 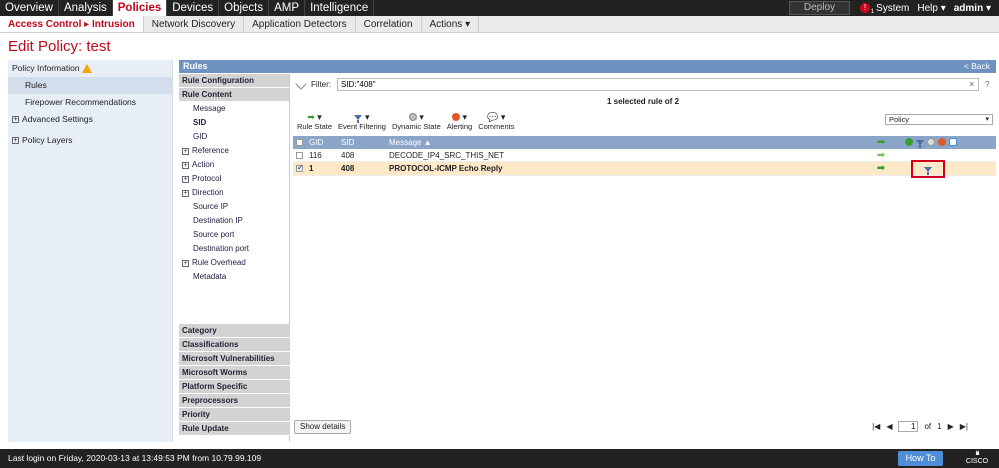 I want to click on subnav-access-control-intrusion: Access Control ▸ Intrusion, so click(x=72, y=24).